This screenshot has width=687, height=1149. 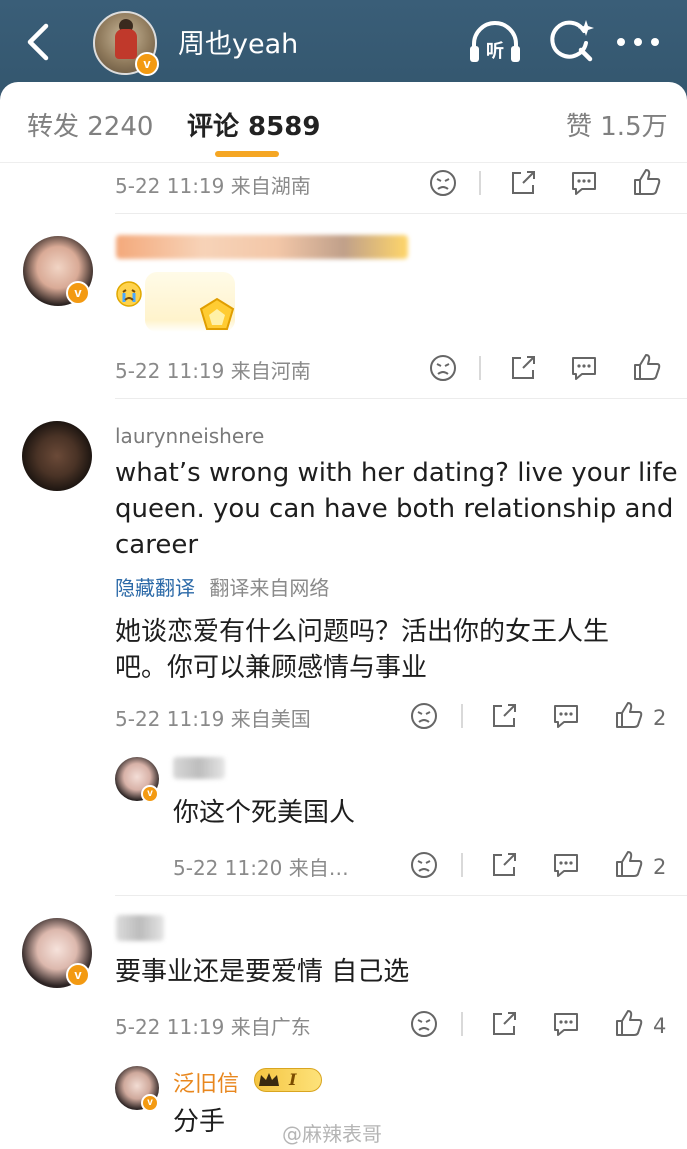 What do you see at coordinates (213, 1027) in the screenshot?
I see `comment-meta: 5-22 11:19 来自广东` at bounding box center [213, 1027].